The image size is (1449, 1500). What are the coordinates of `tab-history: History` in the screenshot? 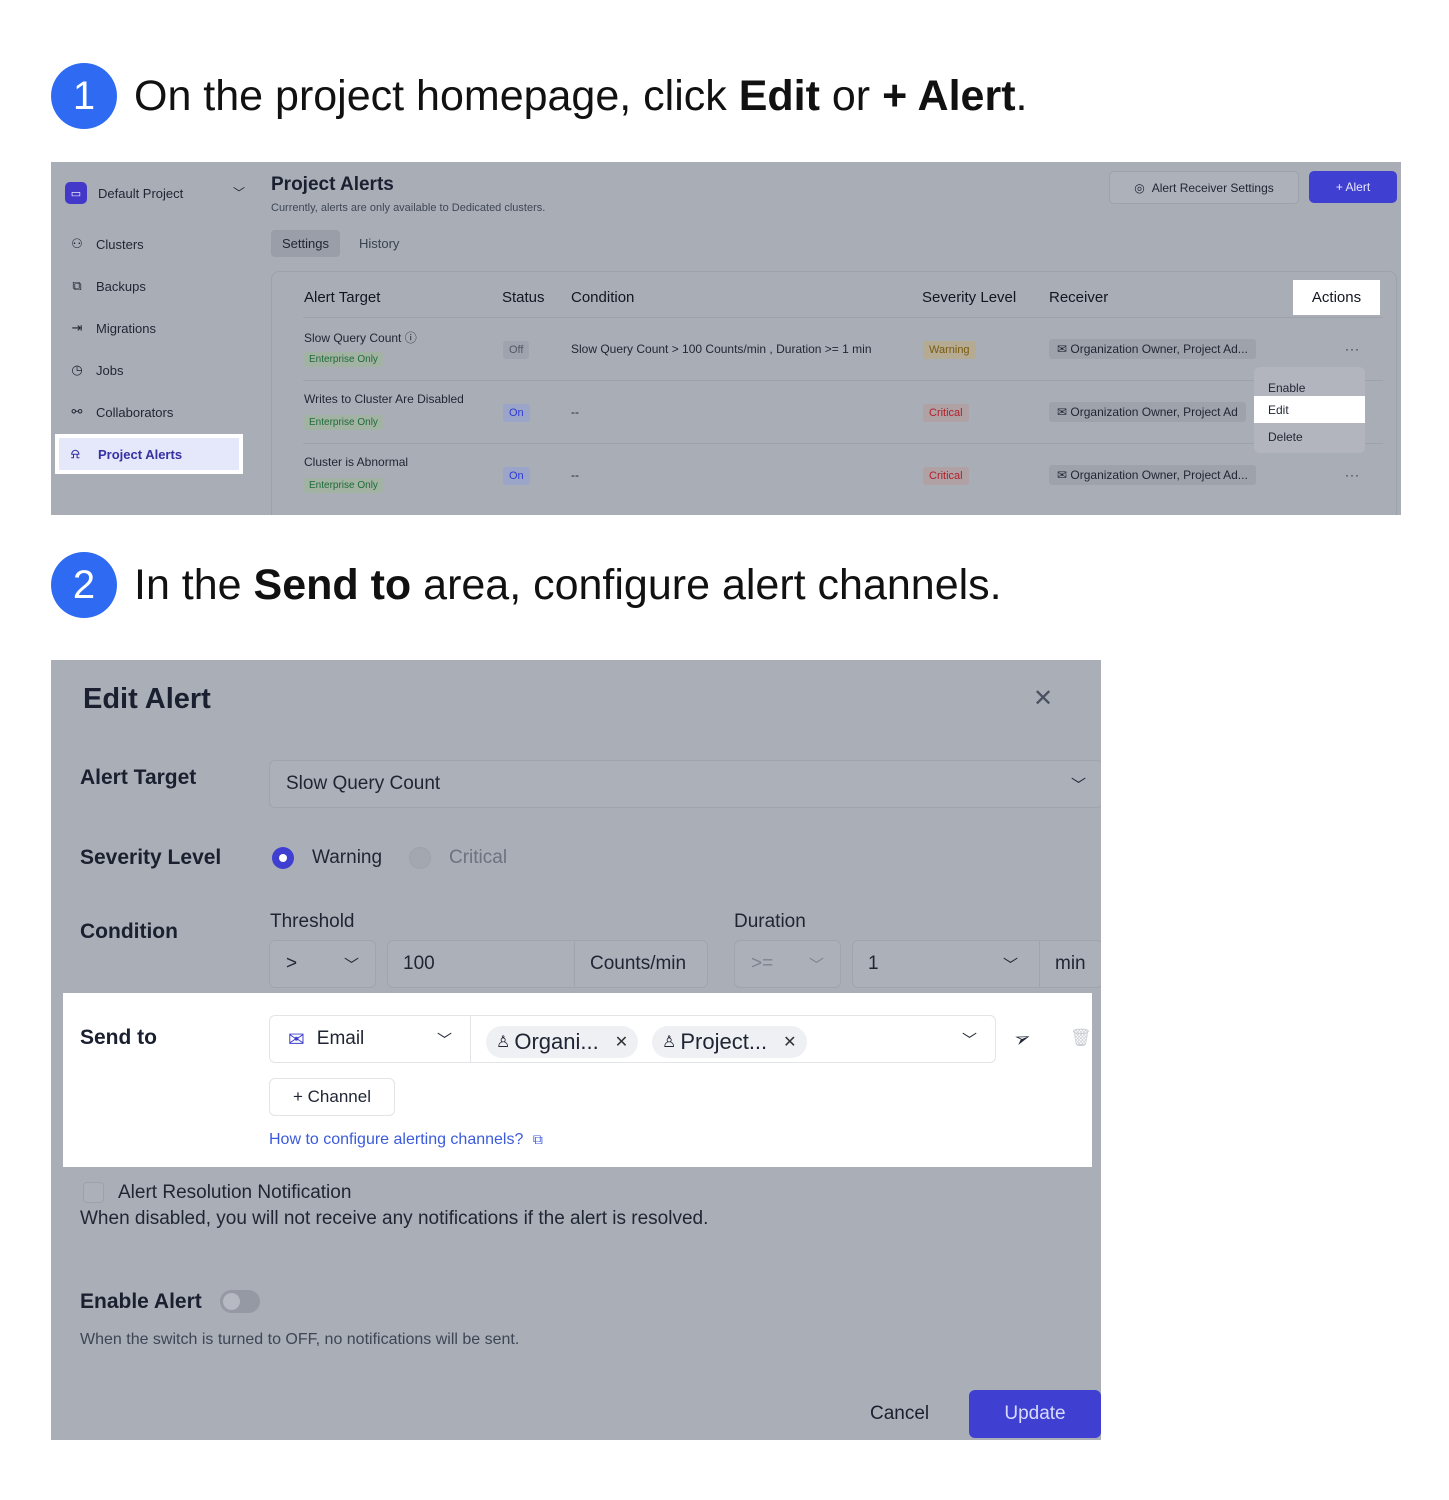 It's located at (379, 243).